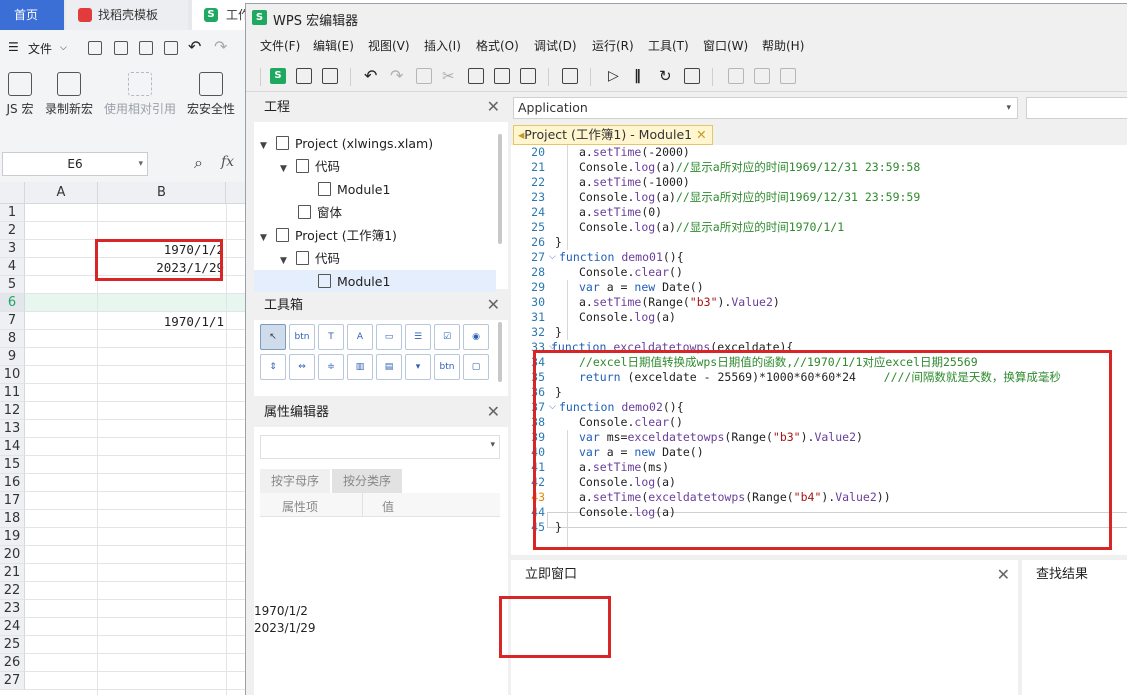  Describe the element at coordinates (12, 447) in the screenshot. I see `row-header: 14` at that location.